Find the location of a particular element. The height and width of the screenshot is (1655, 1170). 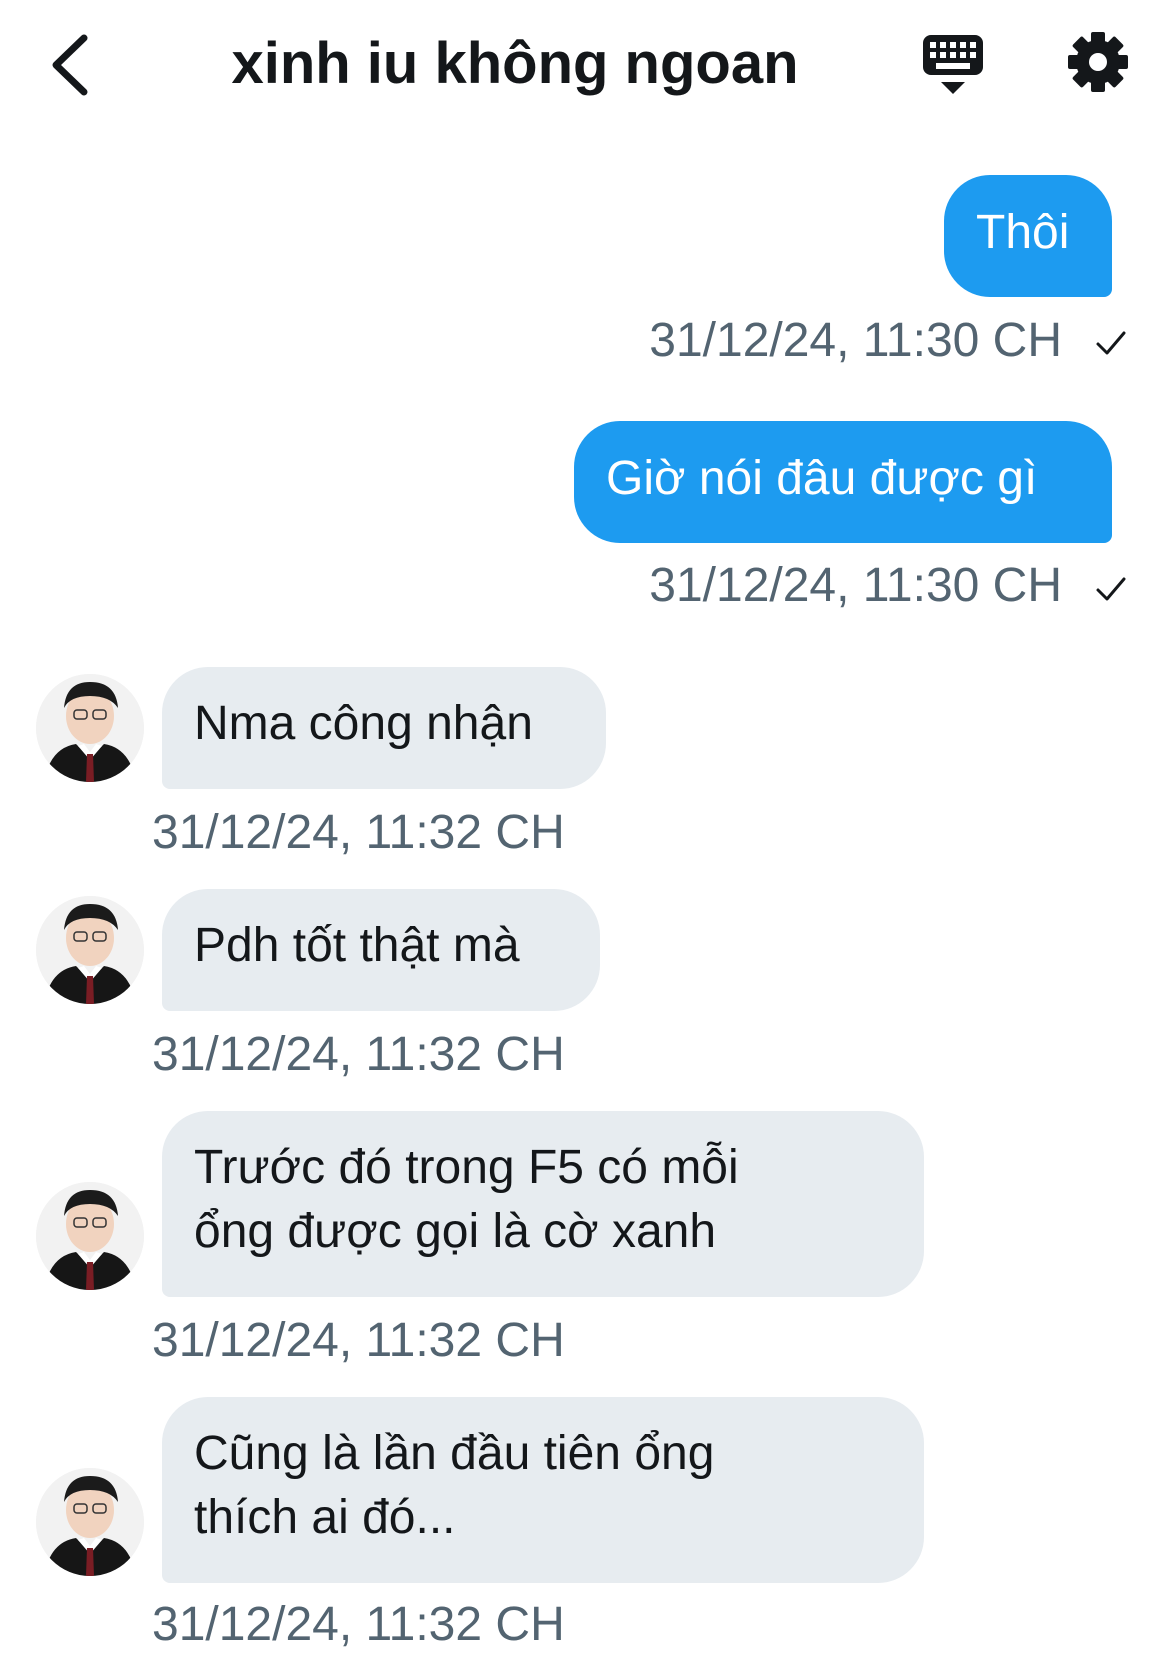

keyboard-button is located at coordinates (953, 65).